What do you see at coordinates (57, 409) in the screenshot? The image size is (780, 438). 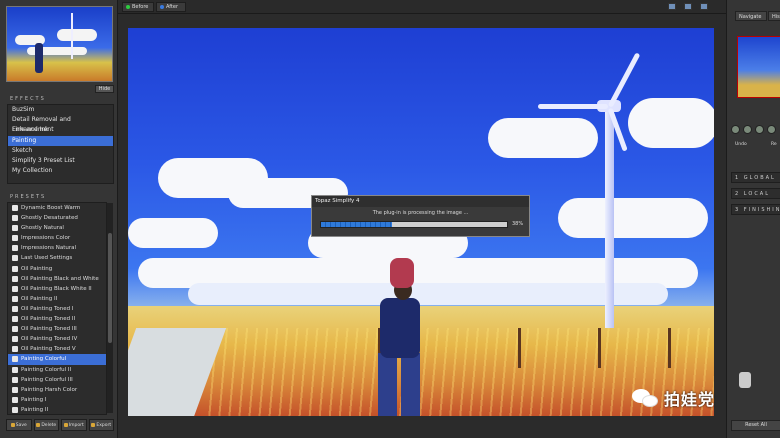 I see `preset-item: Painting II` at bounding box center [57, 409].